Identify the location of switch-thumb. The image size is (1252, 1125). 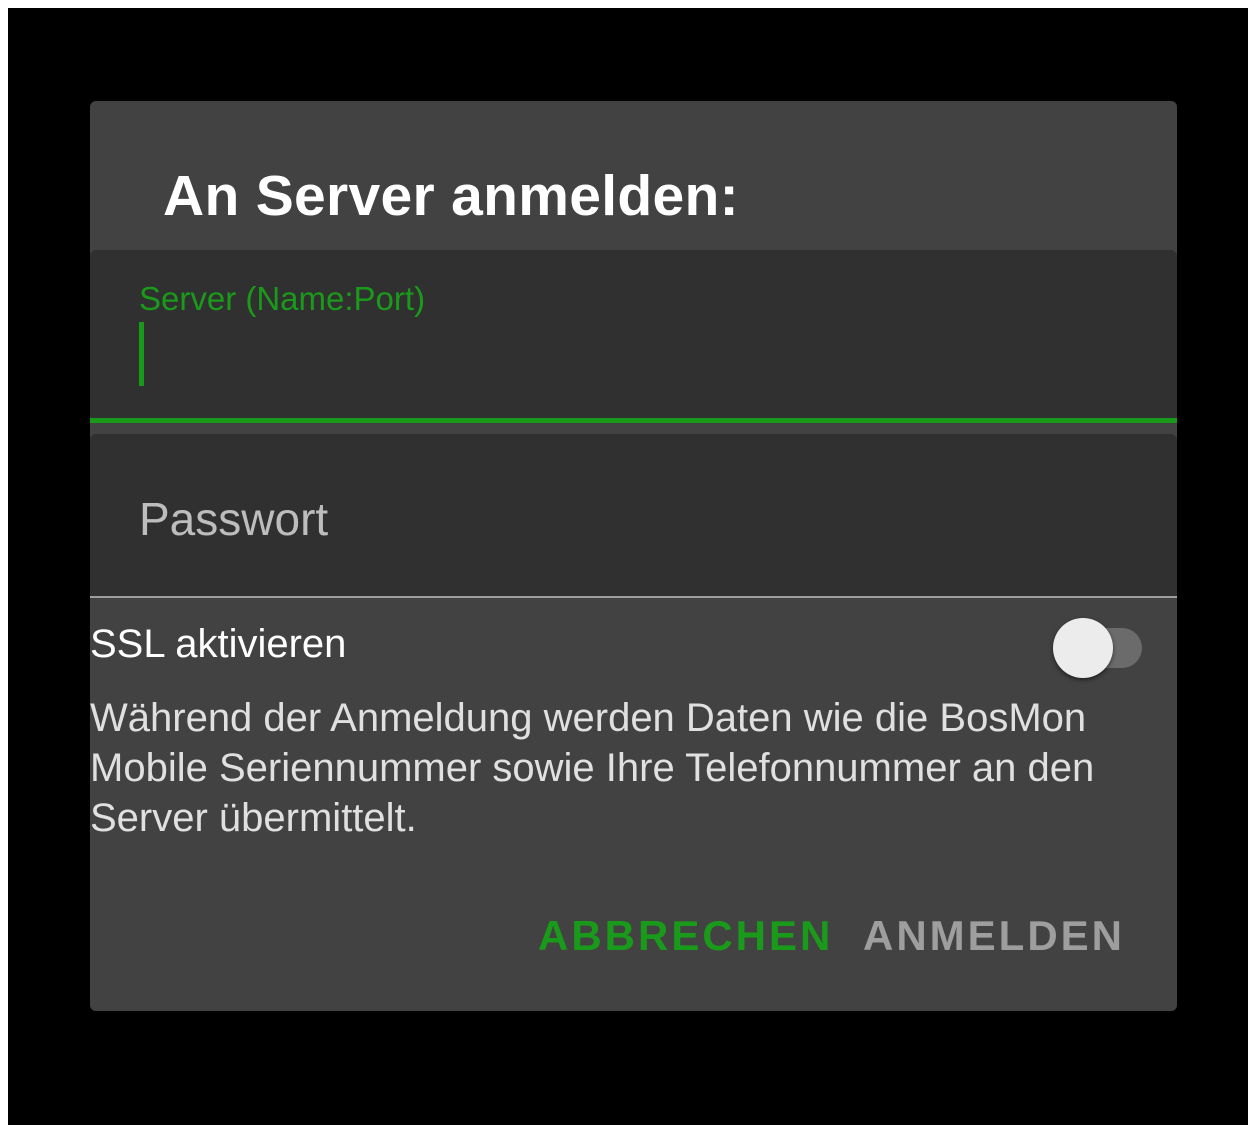
(1083, 648).